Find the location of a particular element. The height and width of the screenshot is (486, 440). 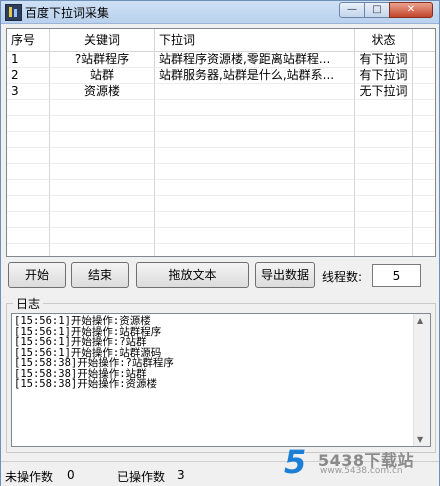

grid-header: 序号 关键词 下拉词 状态 is located at coordinates (221, 40).